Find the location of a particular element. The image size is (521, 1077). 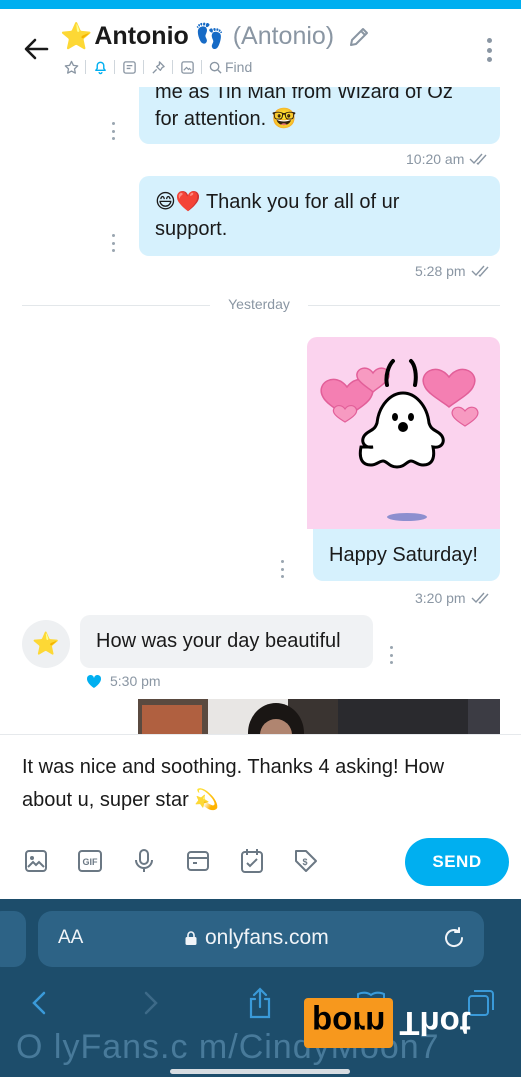

chat-header: ⭐ Antonio 👣 (Antonio) Find is located at coordinates (260, 48).